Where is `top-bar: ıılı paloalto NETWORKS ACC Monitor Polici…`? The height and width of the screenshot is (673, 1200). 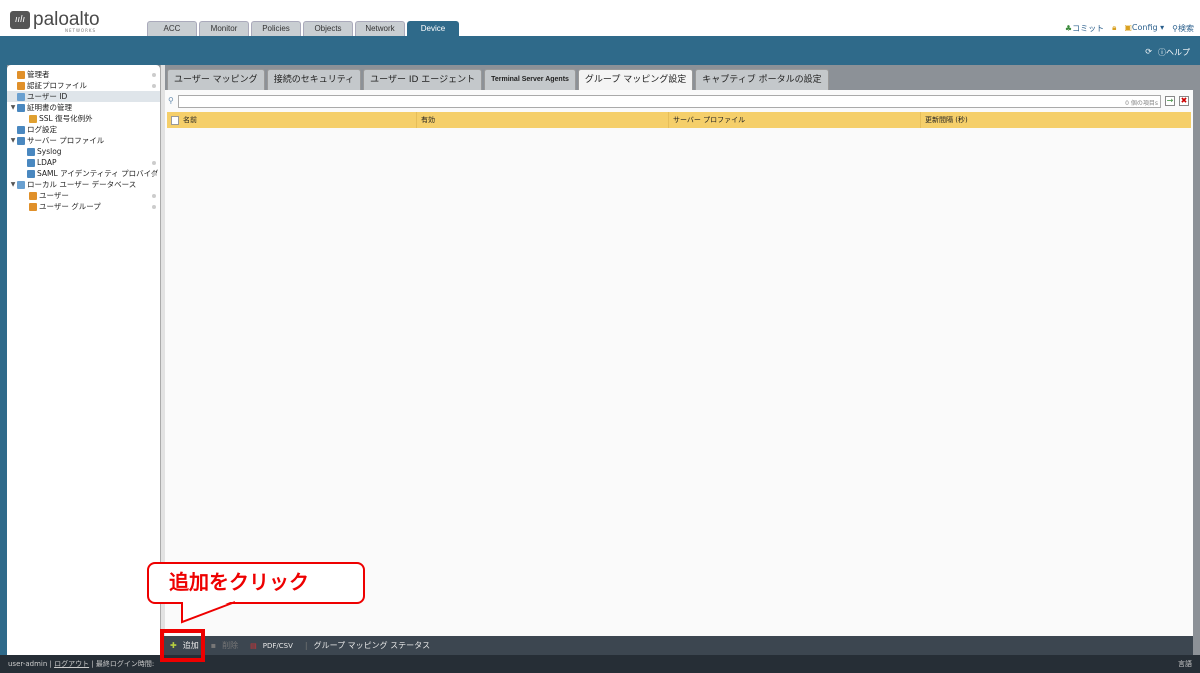
top-bar: ıılı paloalto NETWORKS ACC Monitor Polici… is located at coordinates (600, 18).